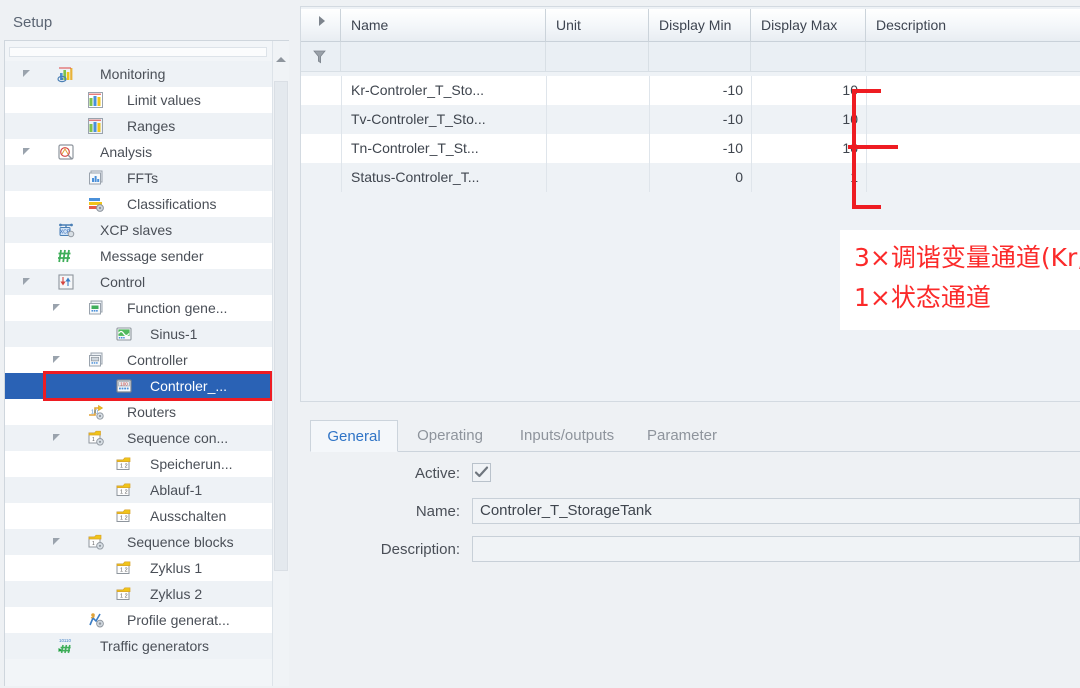 The height and width of the screenshot is (688, 1080). What do you see at coordinates (973, 25) in the screenshot?
I see `grid-column-header-description: Description` at bounding box center [973, 25].